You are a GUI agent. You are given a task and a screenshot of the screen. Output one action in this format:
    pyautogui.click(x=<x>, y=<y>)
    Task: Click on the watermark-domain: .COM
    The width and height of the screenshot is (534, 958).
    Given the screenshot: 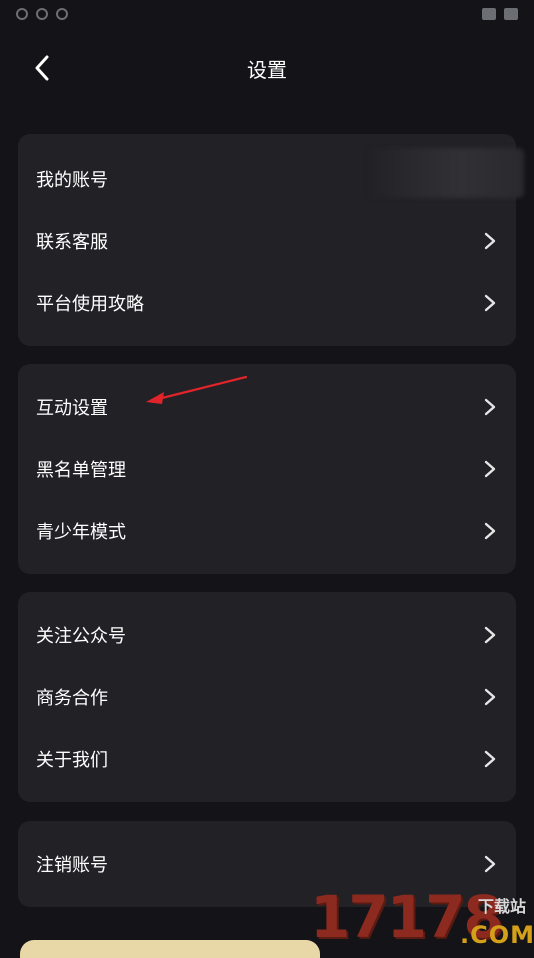 What is the action you would take?
    pyautogui.click(x=497, y=935)
    